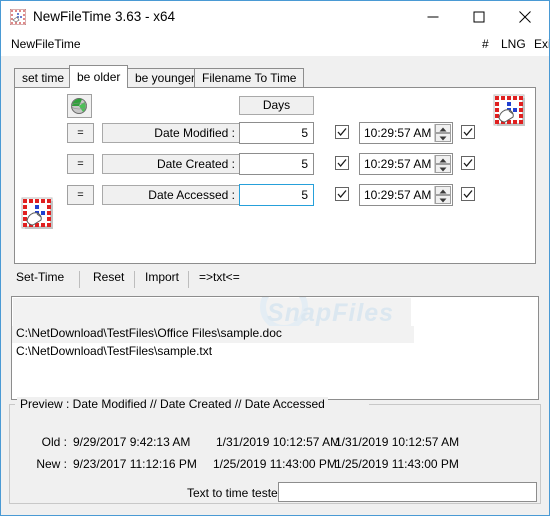 This screenshot has height=516, width=550. I want to click on menu-item-hash: #, so click(485, 44).